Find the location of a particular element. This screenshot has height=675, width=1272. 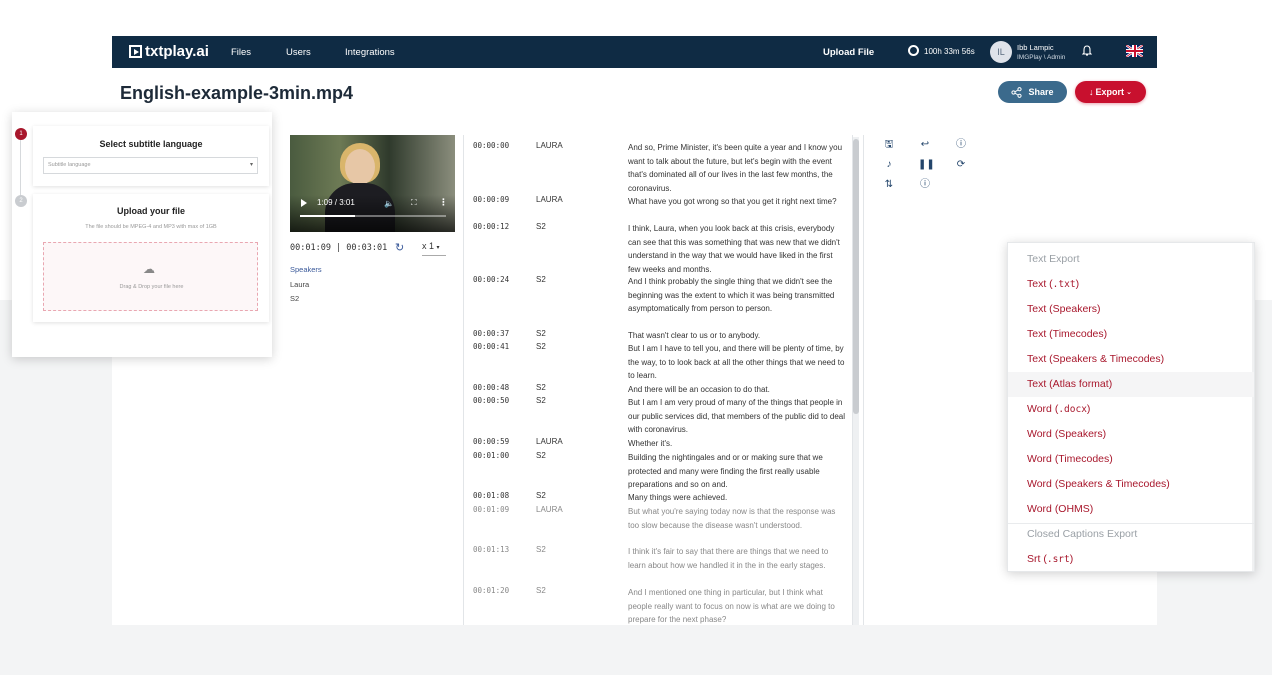

bell-icon is located at coordinates (1087, 51).